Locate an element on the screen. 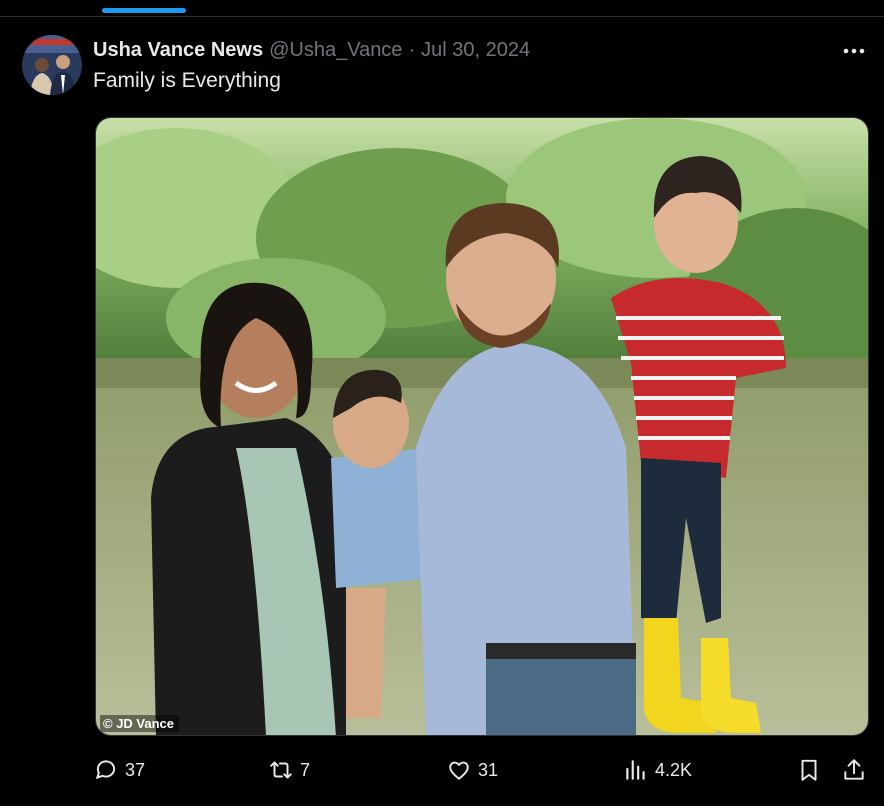 This screenshot has width=884, height=806. top-bar is located at coordinates (442, 8).